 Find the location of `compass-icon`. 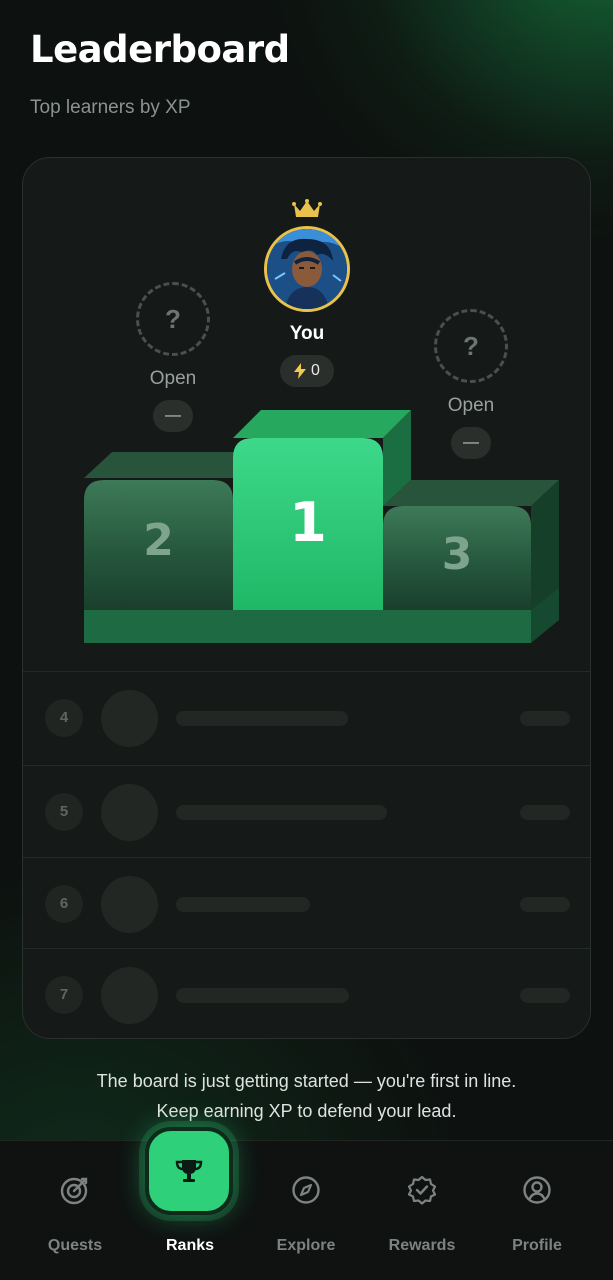

compass-icon is located at coordinates (306, 1190).